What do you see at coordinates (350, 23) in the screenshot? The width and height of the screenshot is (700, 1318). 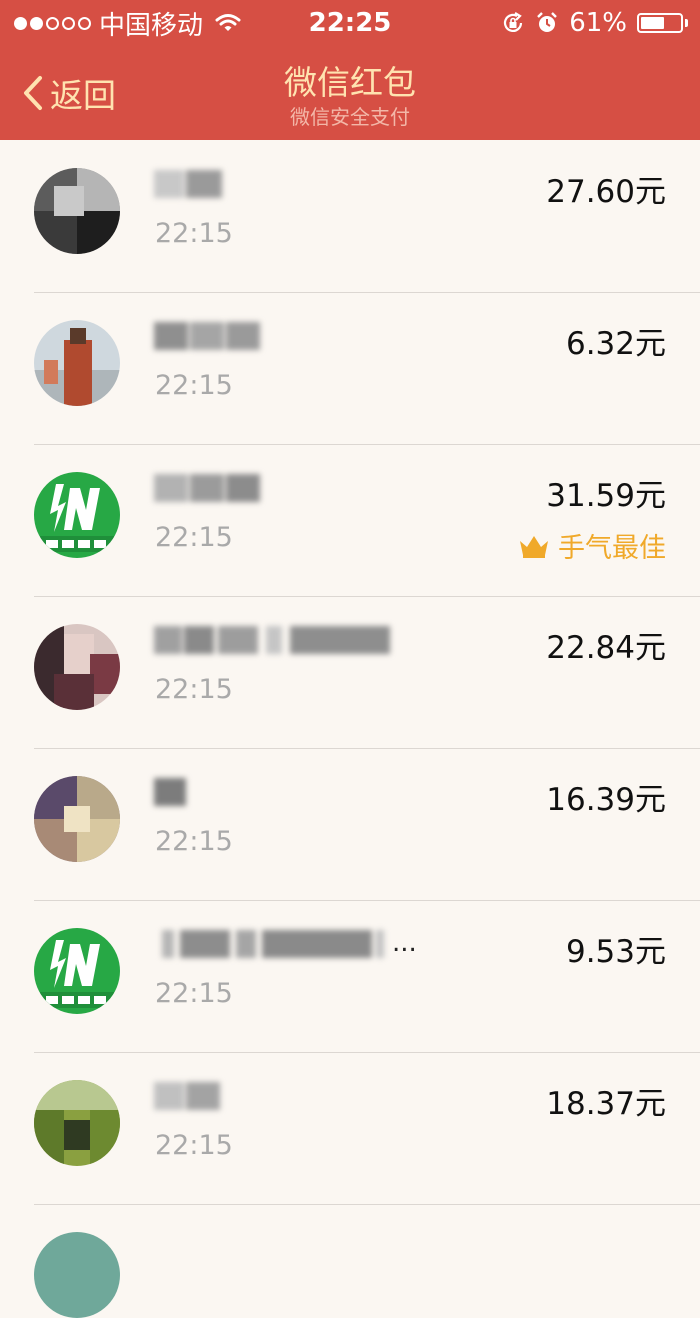 I see `status-bar: 中国移动 22:25 61%` at bounding box center [350, 23].